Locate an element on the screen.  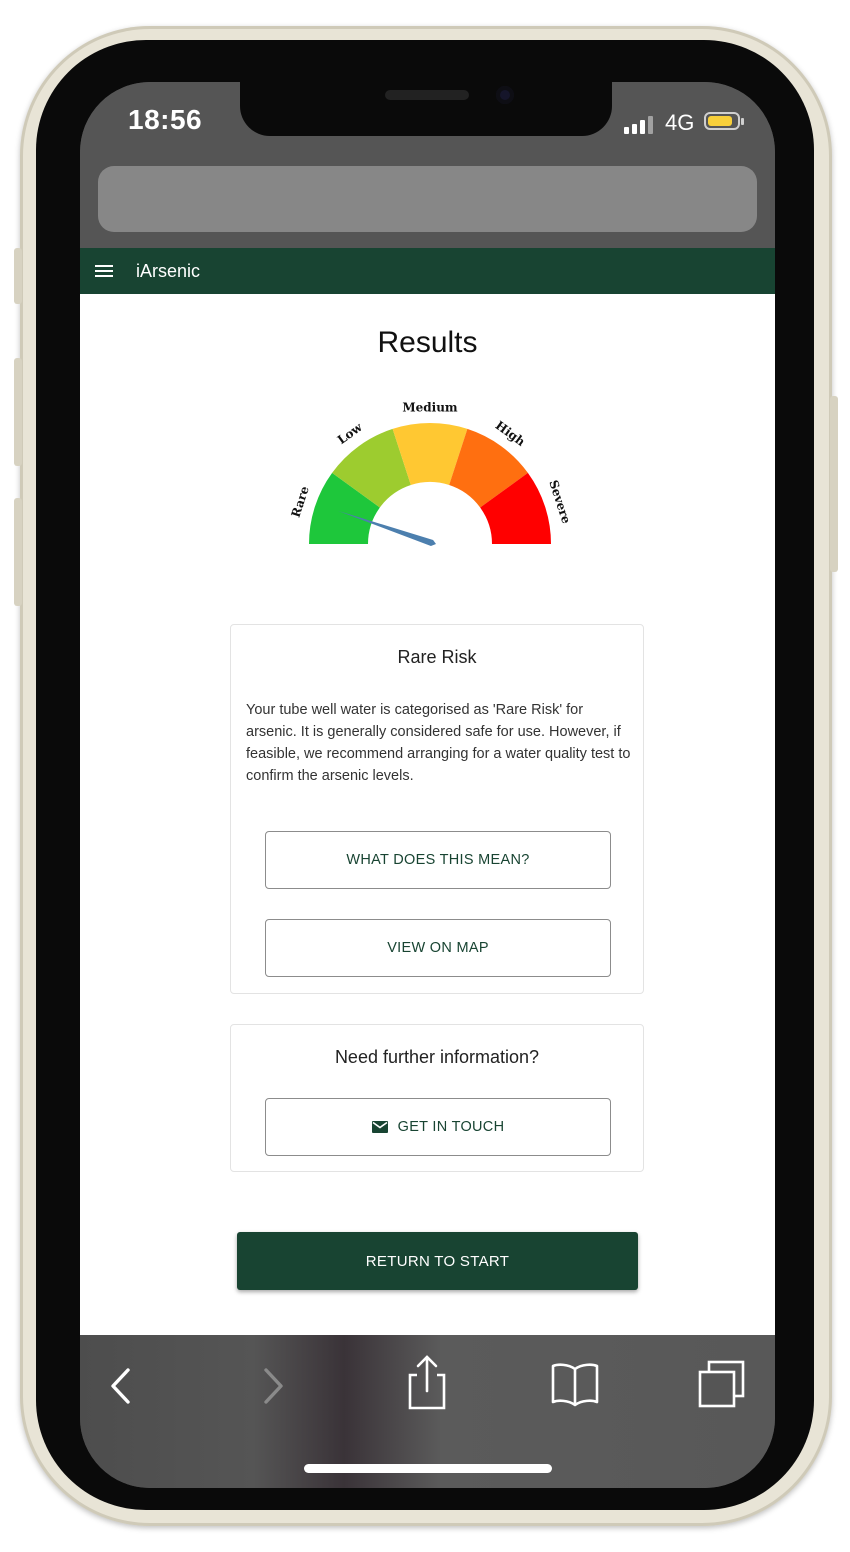
menu-icon is located at coordinates (104, 271).